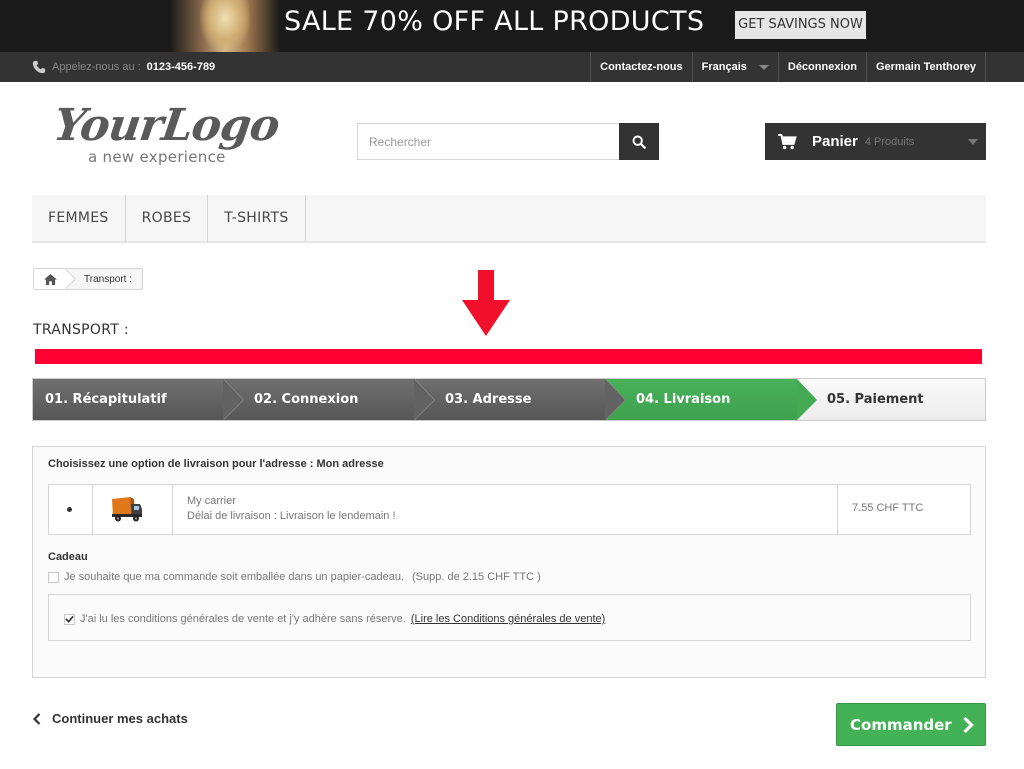 This screenshot has width=1024, height=769. What do you see at coordinates (888, 508) in the screenshot?
I see `carrier-price: 7.55 CHF TTC` at bounding box center [888, 508].